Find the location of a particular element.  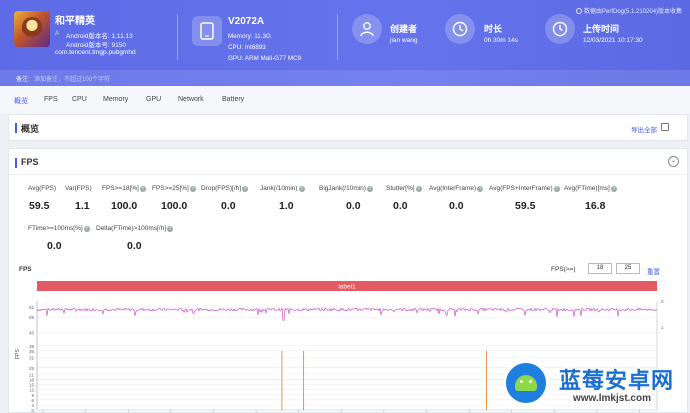

stat-value: 59.5 is located at coordinates (39, 206).